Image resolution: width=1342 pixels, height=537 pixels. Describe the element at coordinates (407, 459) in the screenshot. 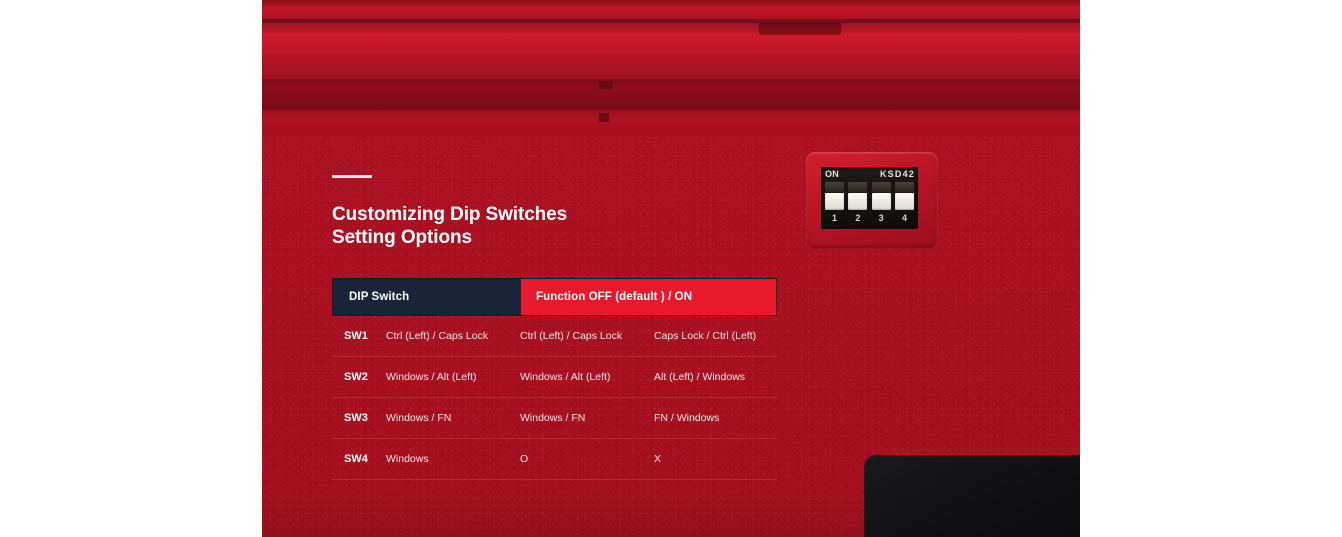

I see `cell-function: Windows` at that location.